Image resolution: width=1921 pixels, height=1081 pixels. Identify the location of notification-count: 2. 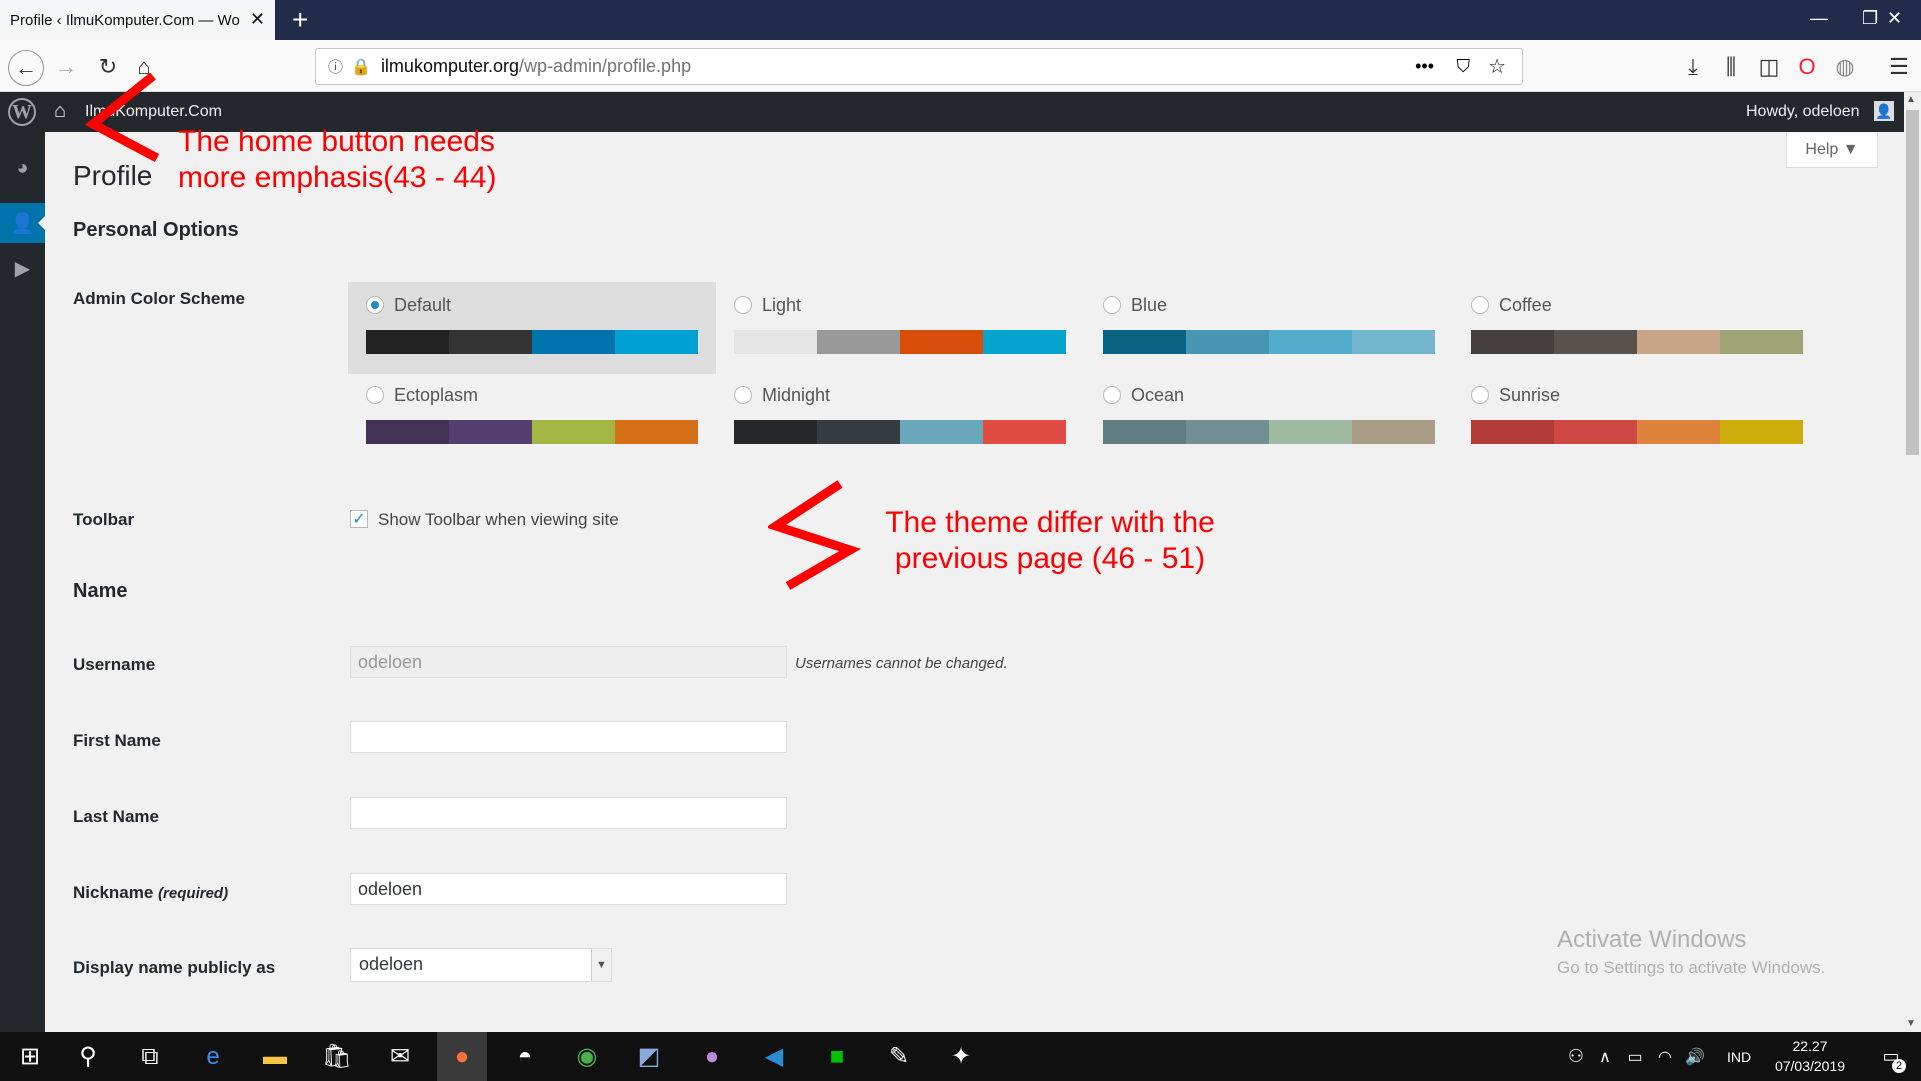
(1899, 1066).